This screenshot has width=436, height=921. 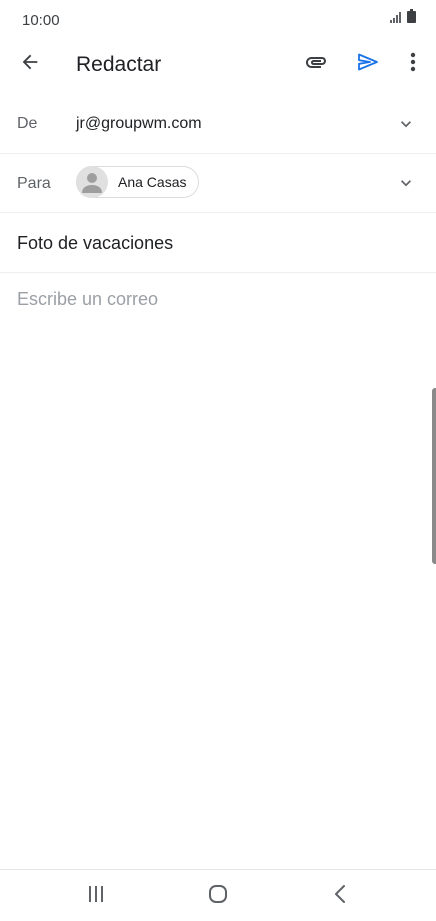 I want to click on person-icon, so click(x=92, y=183).